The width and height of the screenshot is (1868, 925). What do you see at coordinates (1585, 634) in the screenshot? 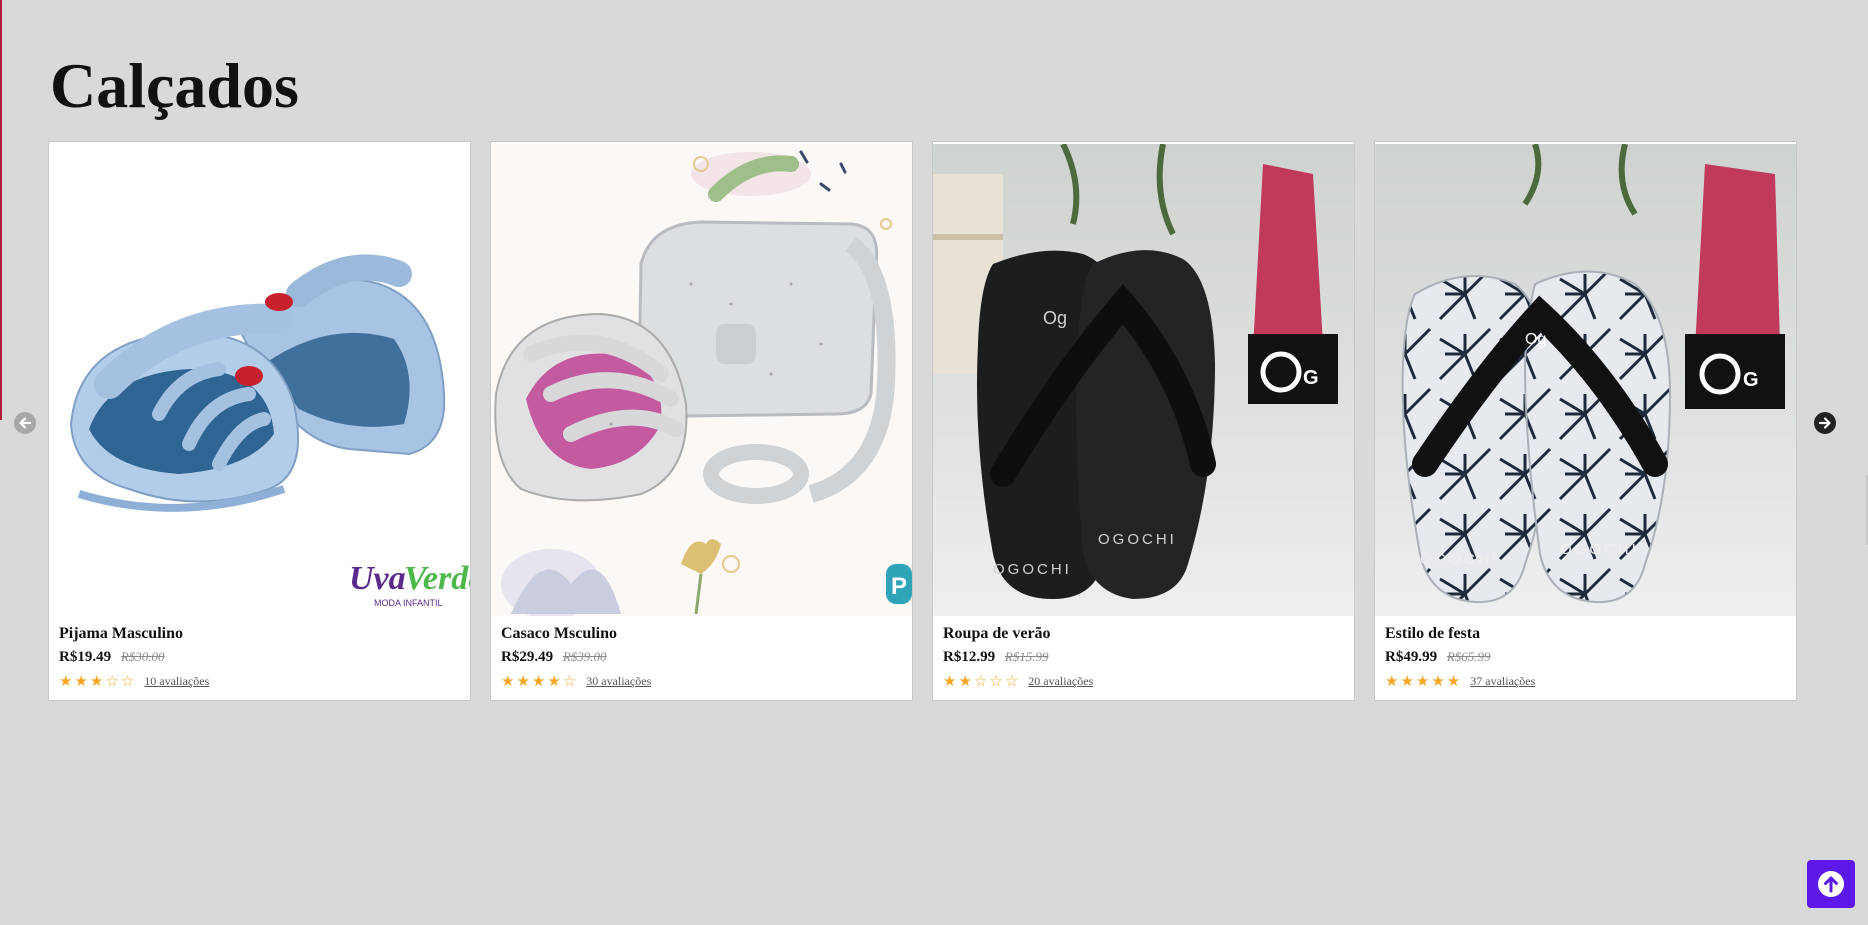
I see `product-name: Estilo de festa` at bounding box center [1585, 634].